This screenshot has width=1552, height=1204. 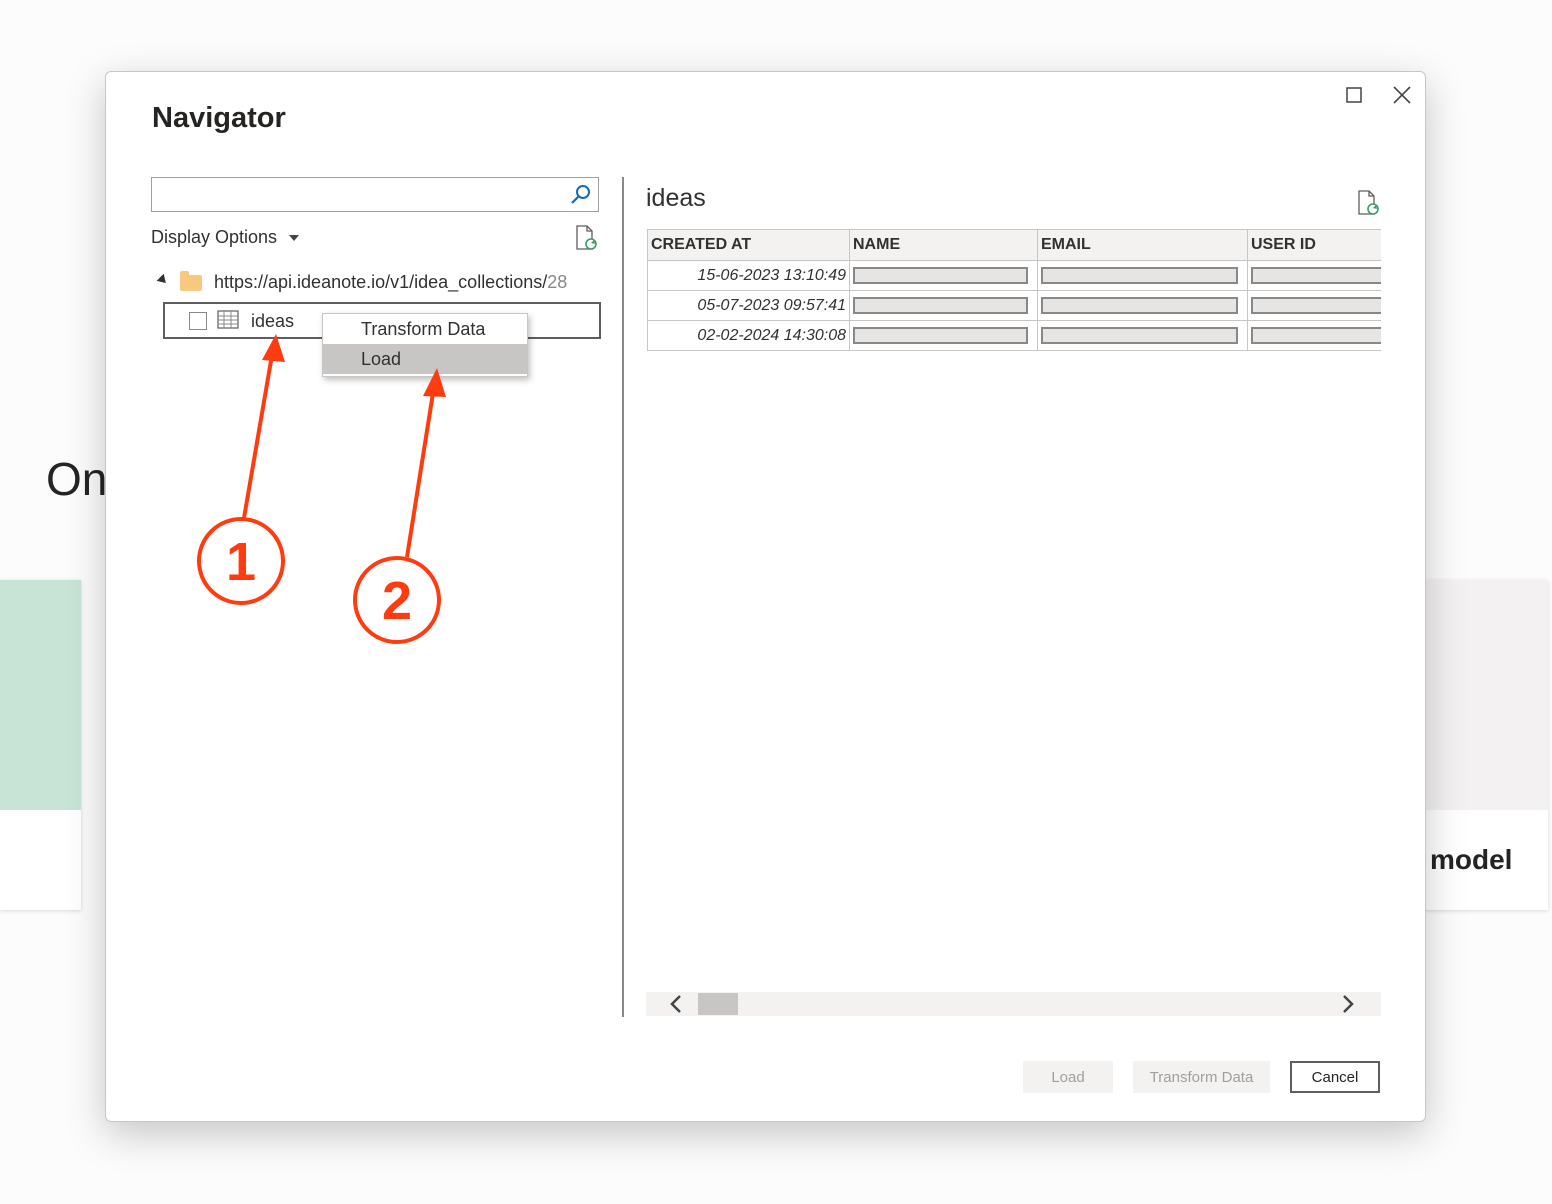 I want to click on table-row: 05-07-2023 09:57:41, so click(x=1014, y=305).